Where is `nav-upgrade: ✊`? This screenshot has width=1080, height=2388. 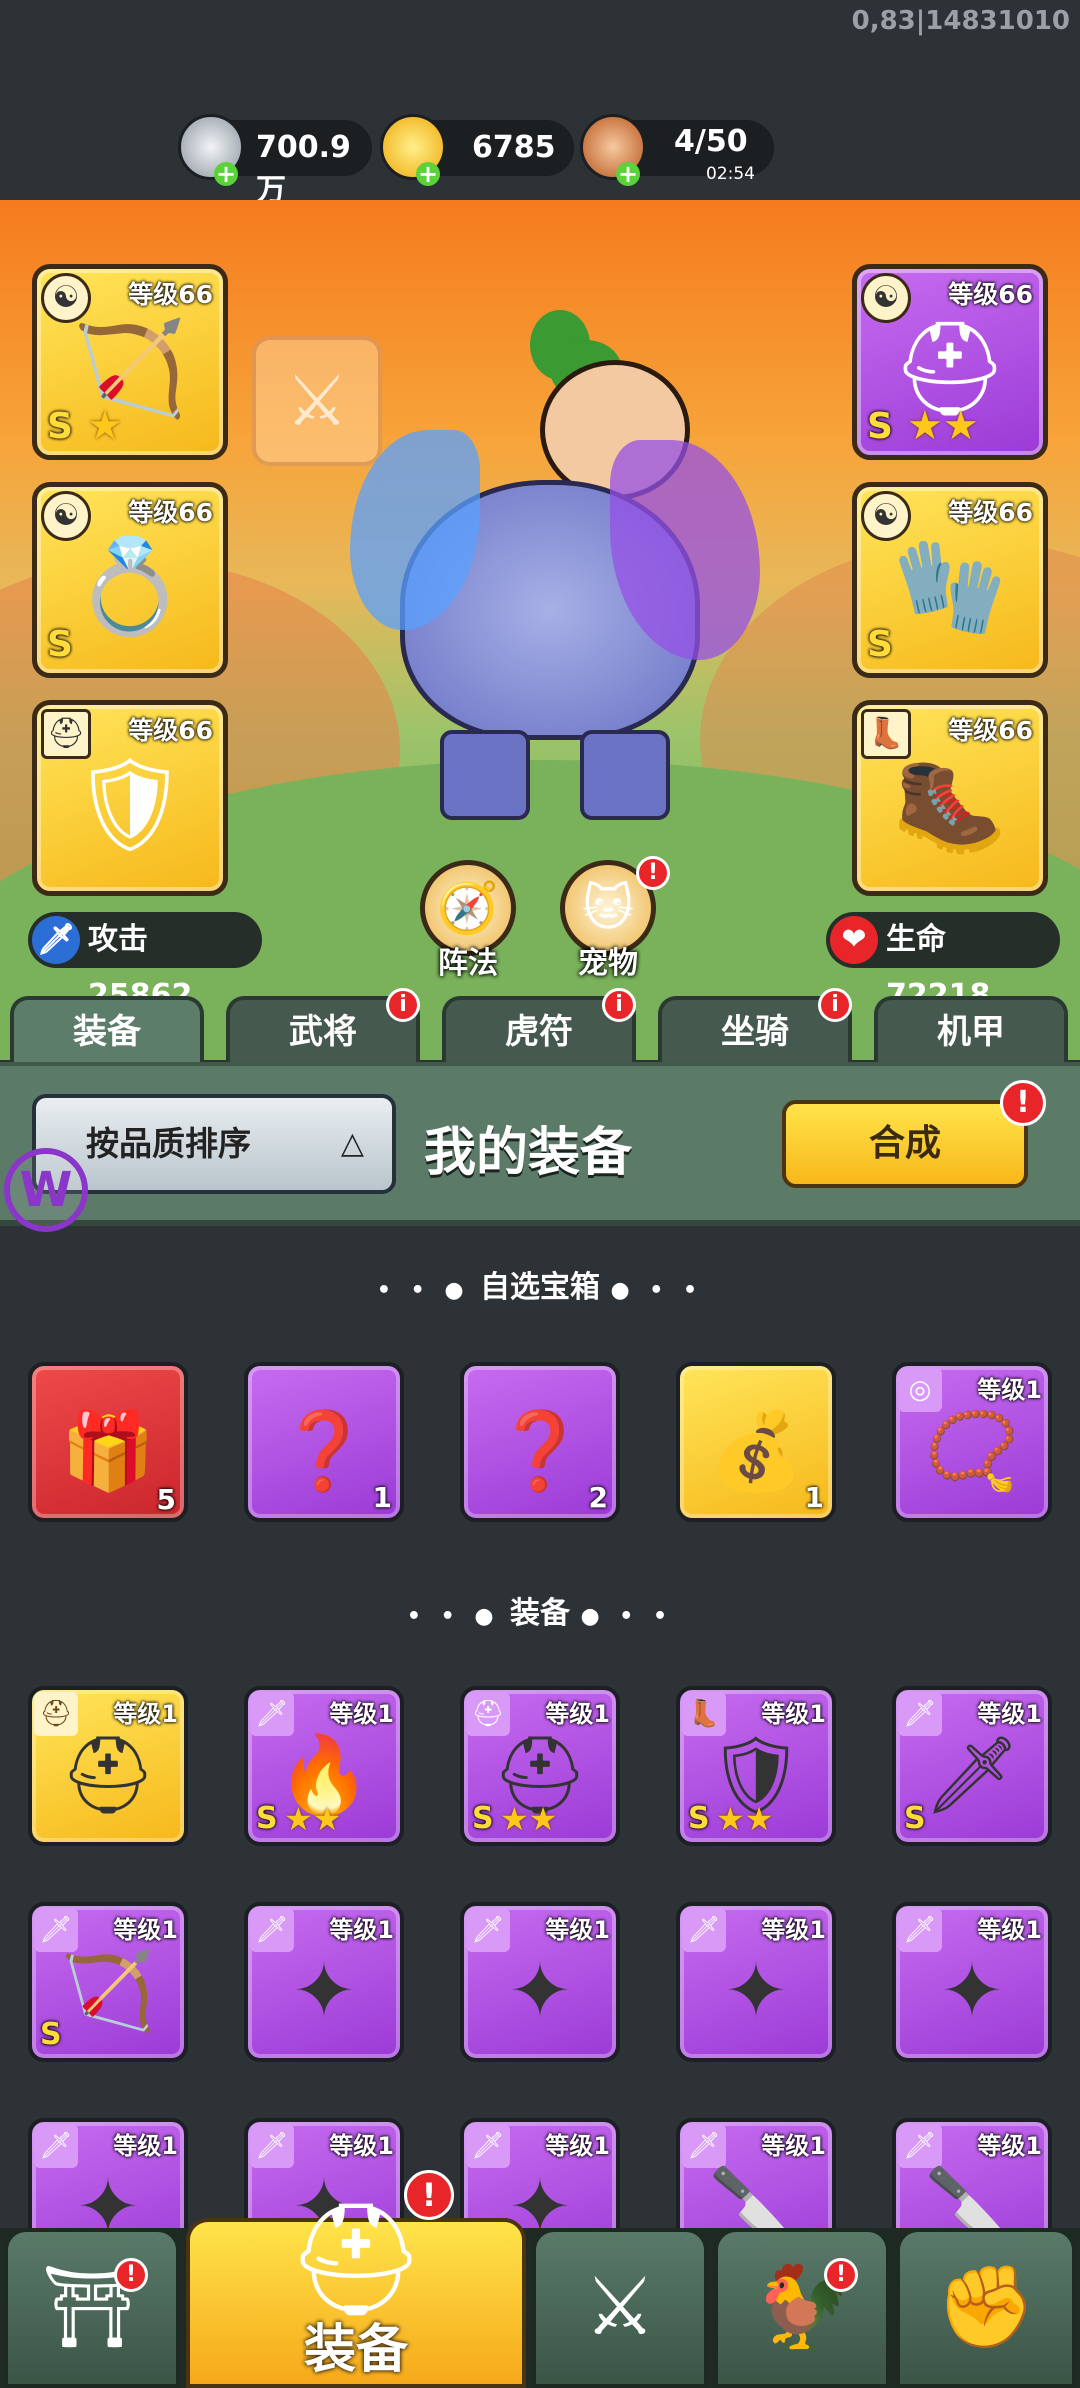
nav-upgrade: ✊ is located at coordinates (986, 2308).